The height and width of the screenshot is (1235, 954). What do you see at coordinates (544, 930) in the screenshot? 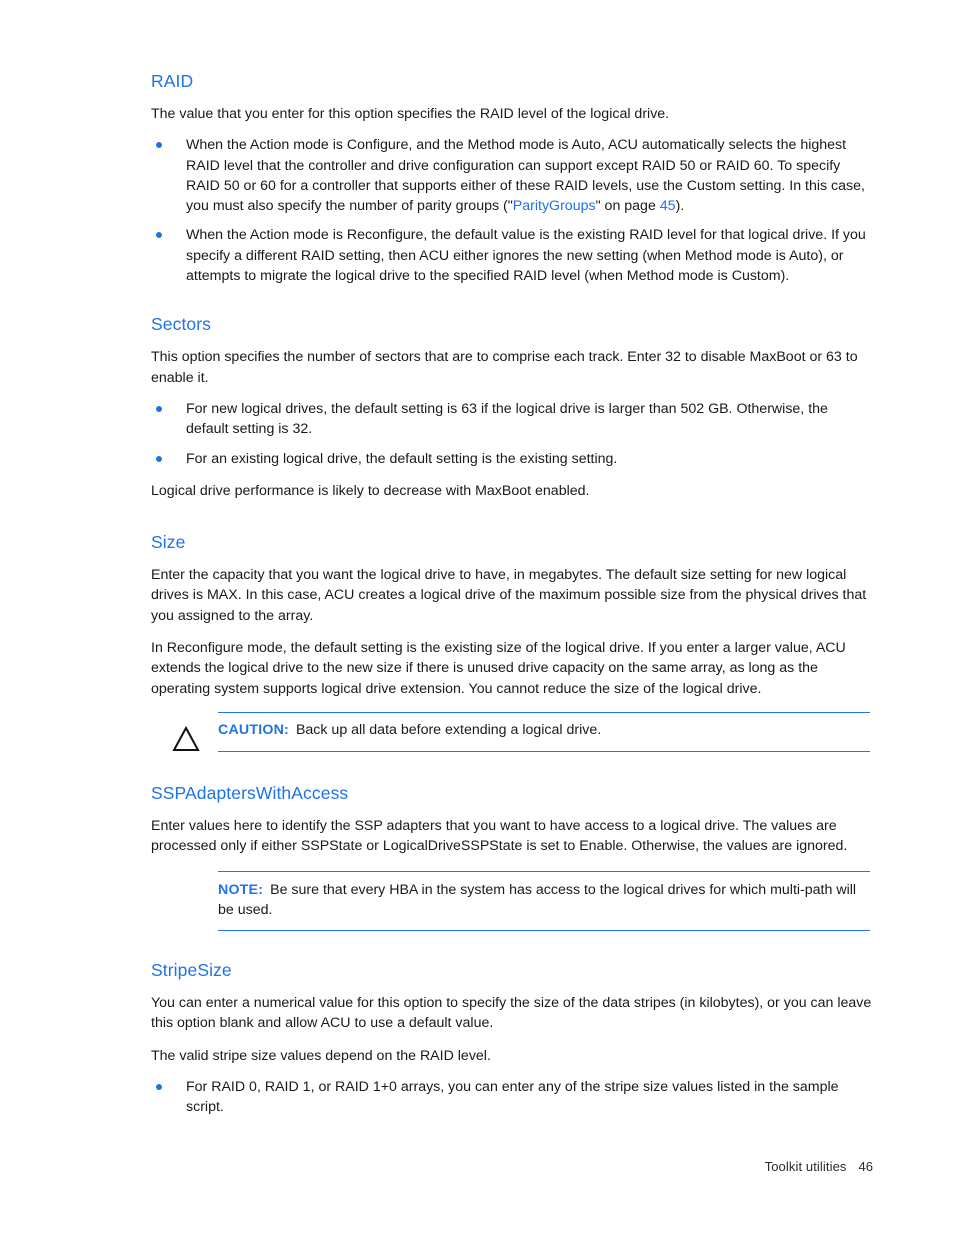
I see `note-rule-bottom` at bounding box center [544, 930].